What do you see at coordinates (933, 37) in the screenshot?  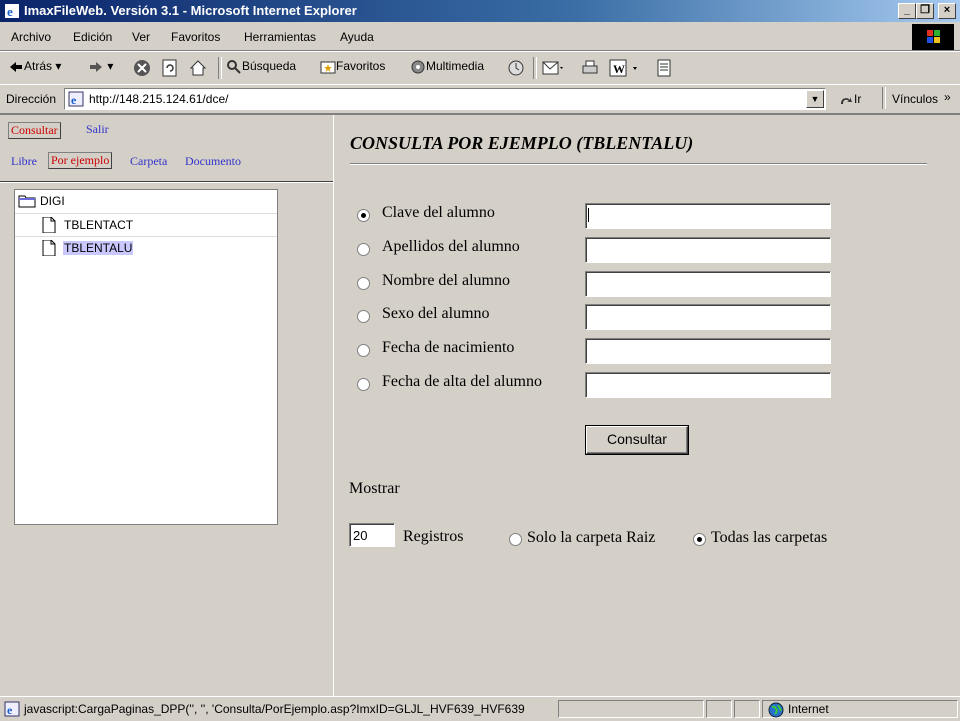 I see `windows-logo-icon` at bounding box center [933, 37].